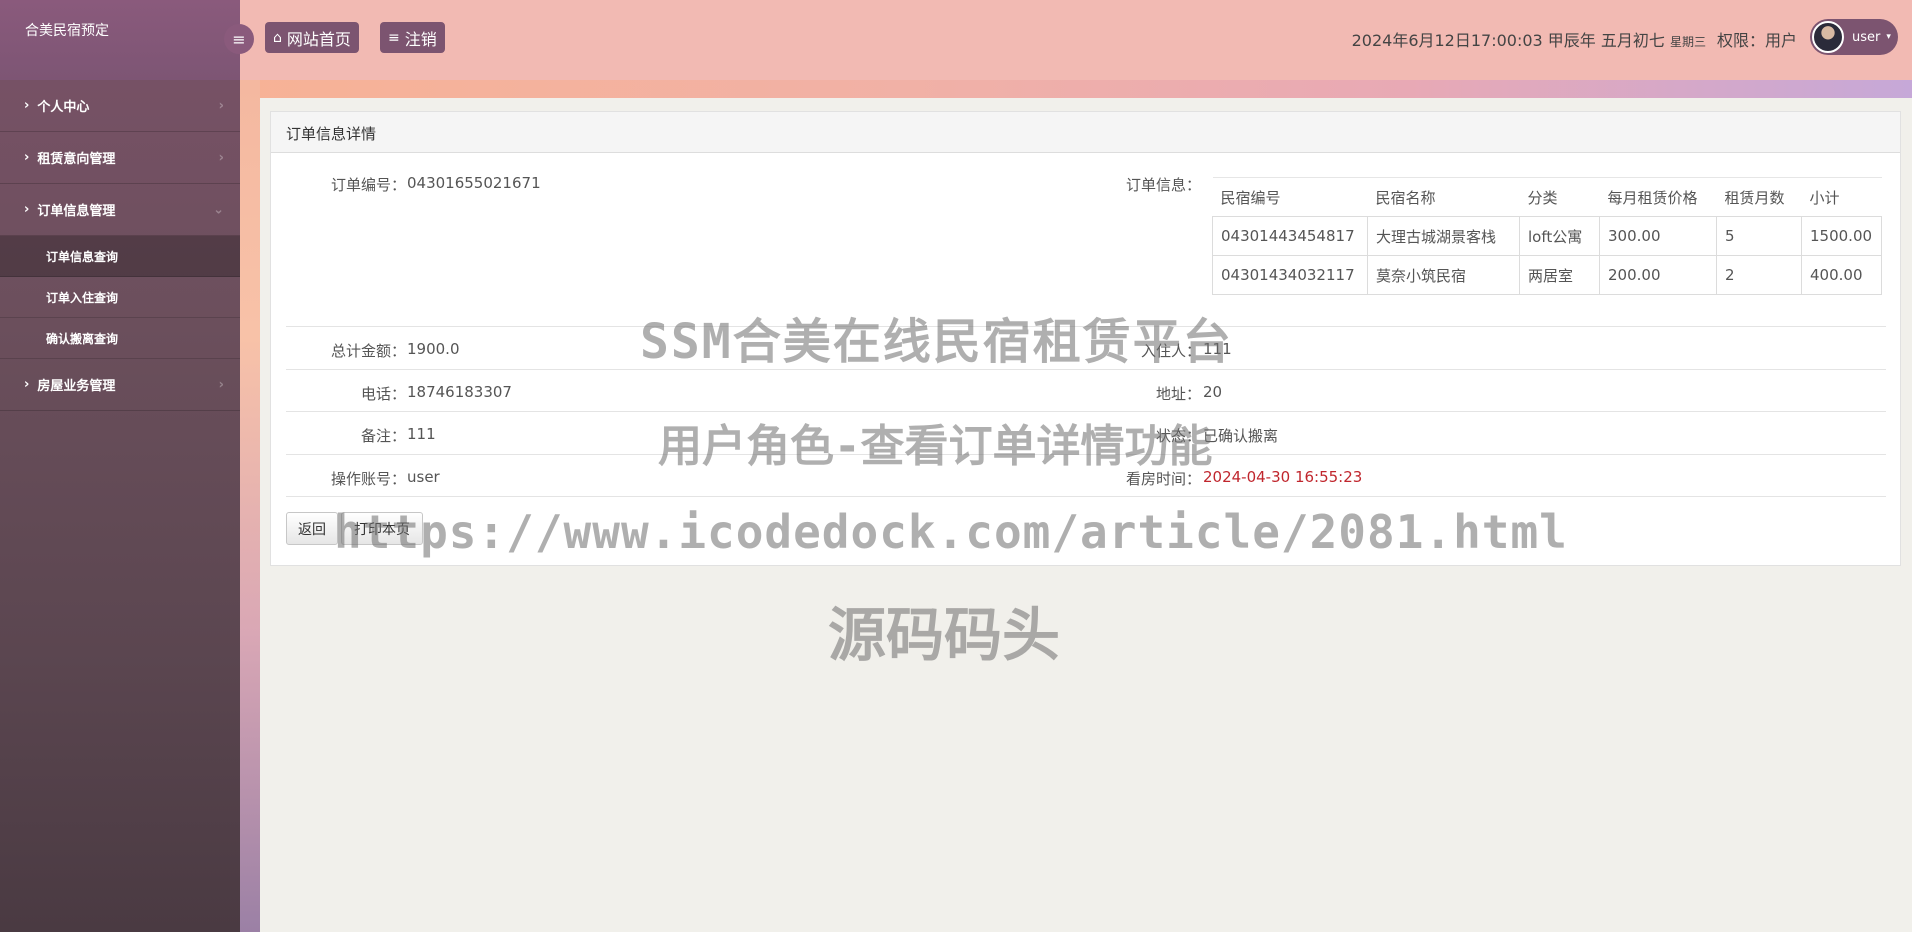 The image size is (1912, 932). What do you see at coordinates (1658, 197) in the screenshot?
I see `table-header: 每月租赁价格` at bounding box center [1658, 197].